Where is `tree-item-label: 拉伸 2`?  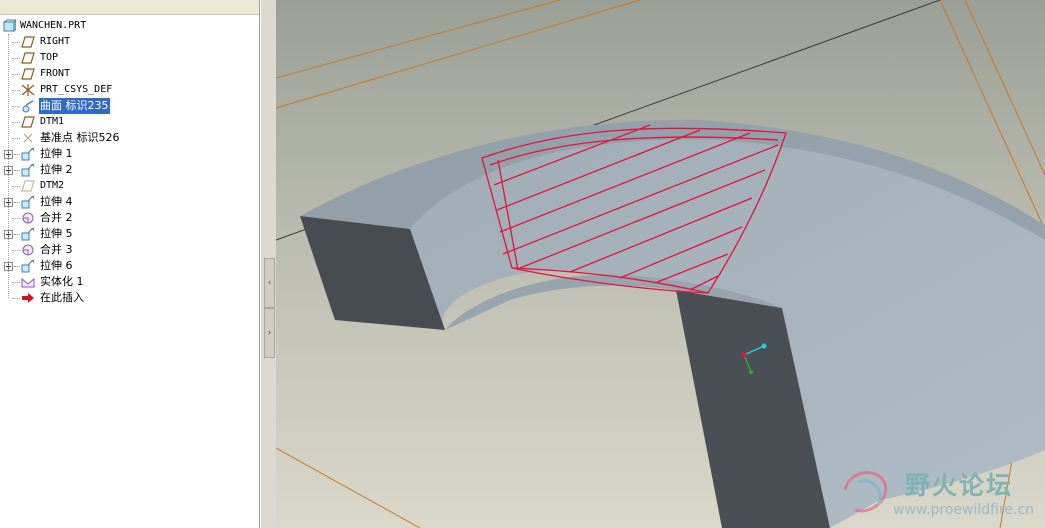 tree-item-label: 拉伸 2 is located at coordinates (56, 169).